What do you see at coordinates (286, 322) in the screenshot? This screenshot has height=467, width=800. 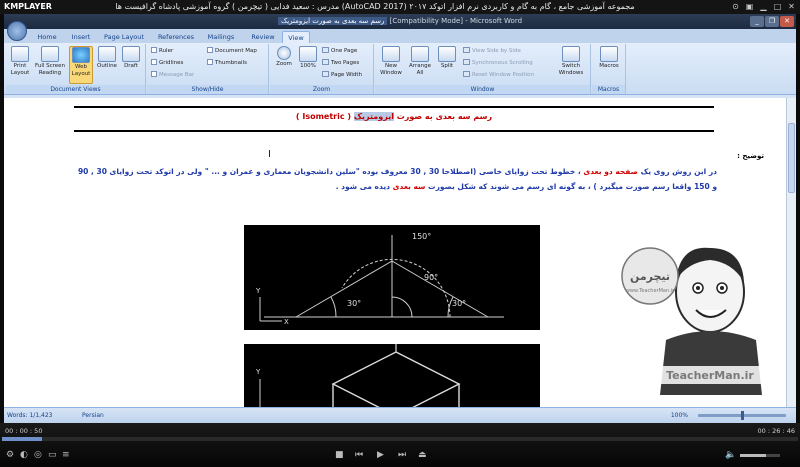 I see `axis-x-label: X` at bounding box center [286, 322].